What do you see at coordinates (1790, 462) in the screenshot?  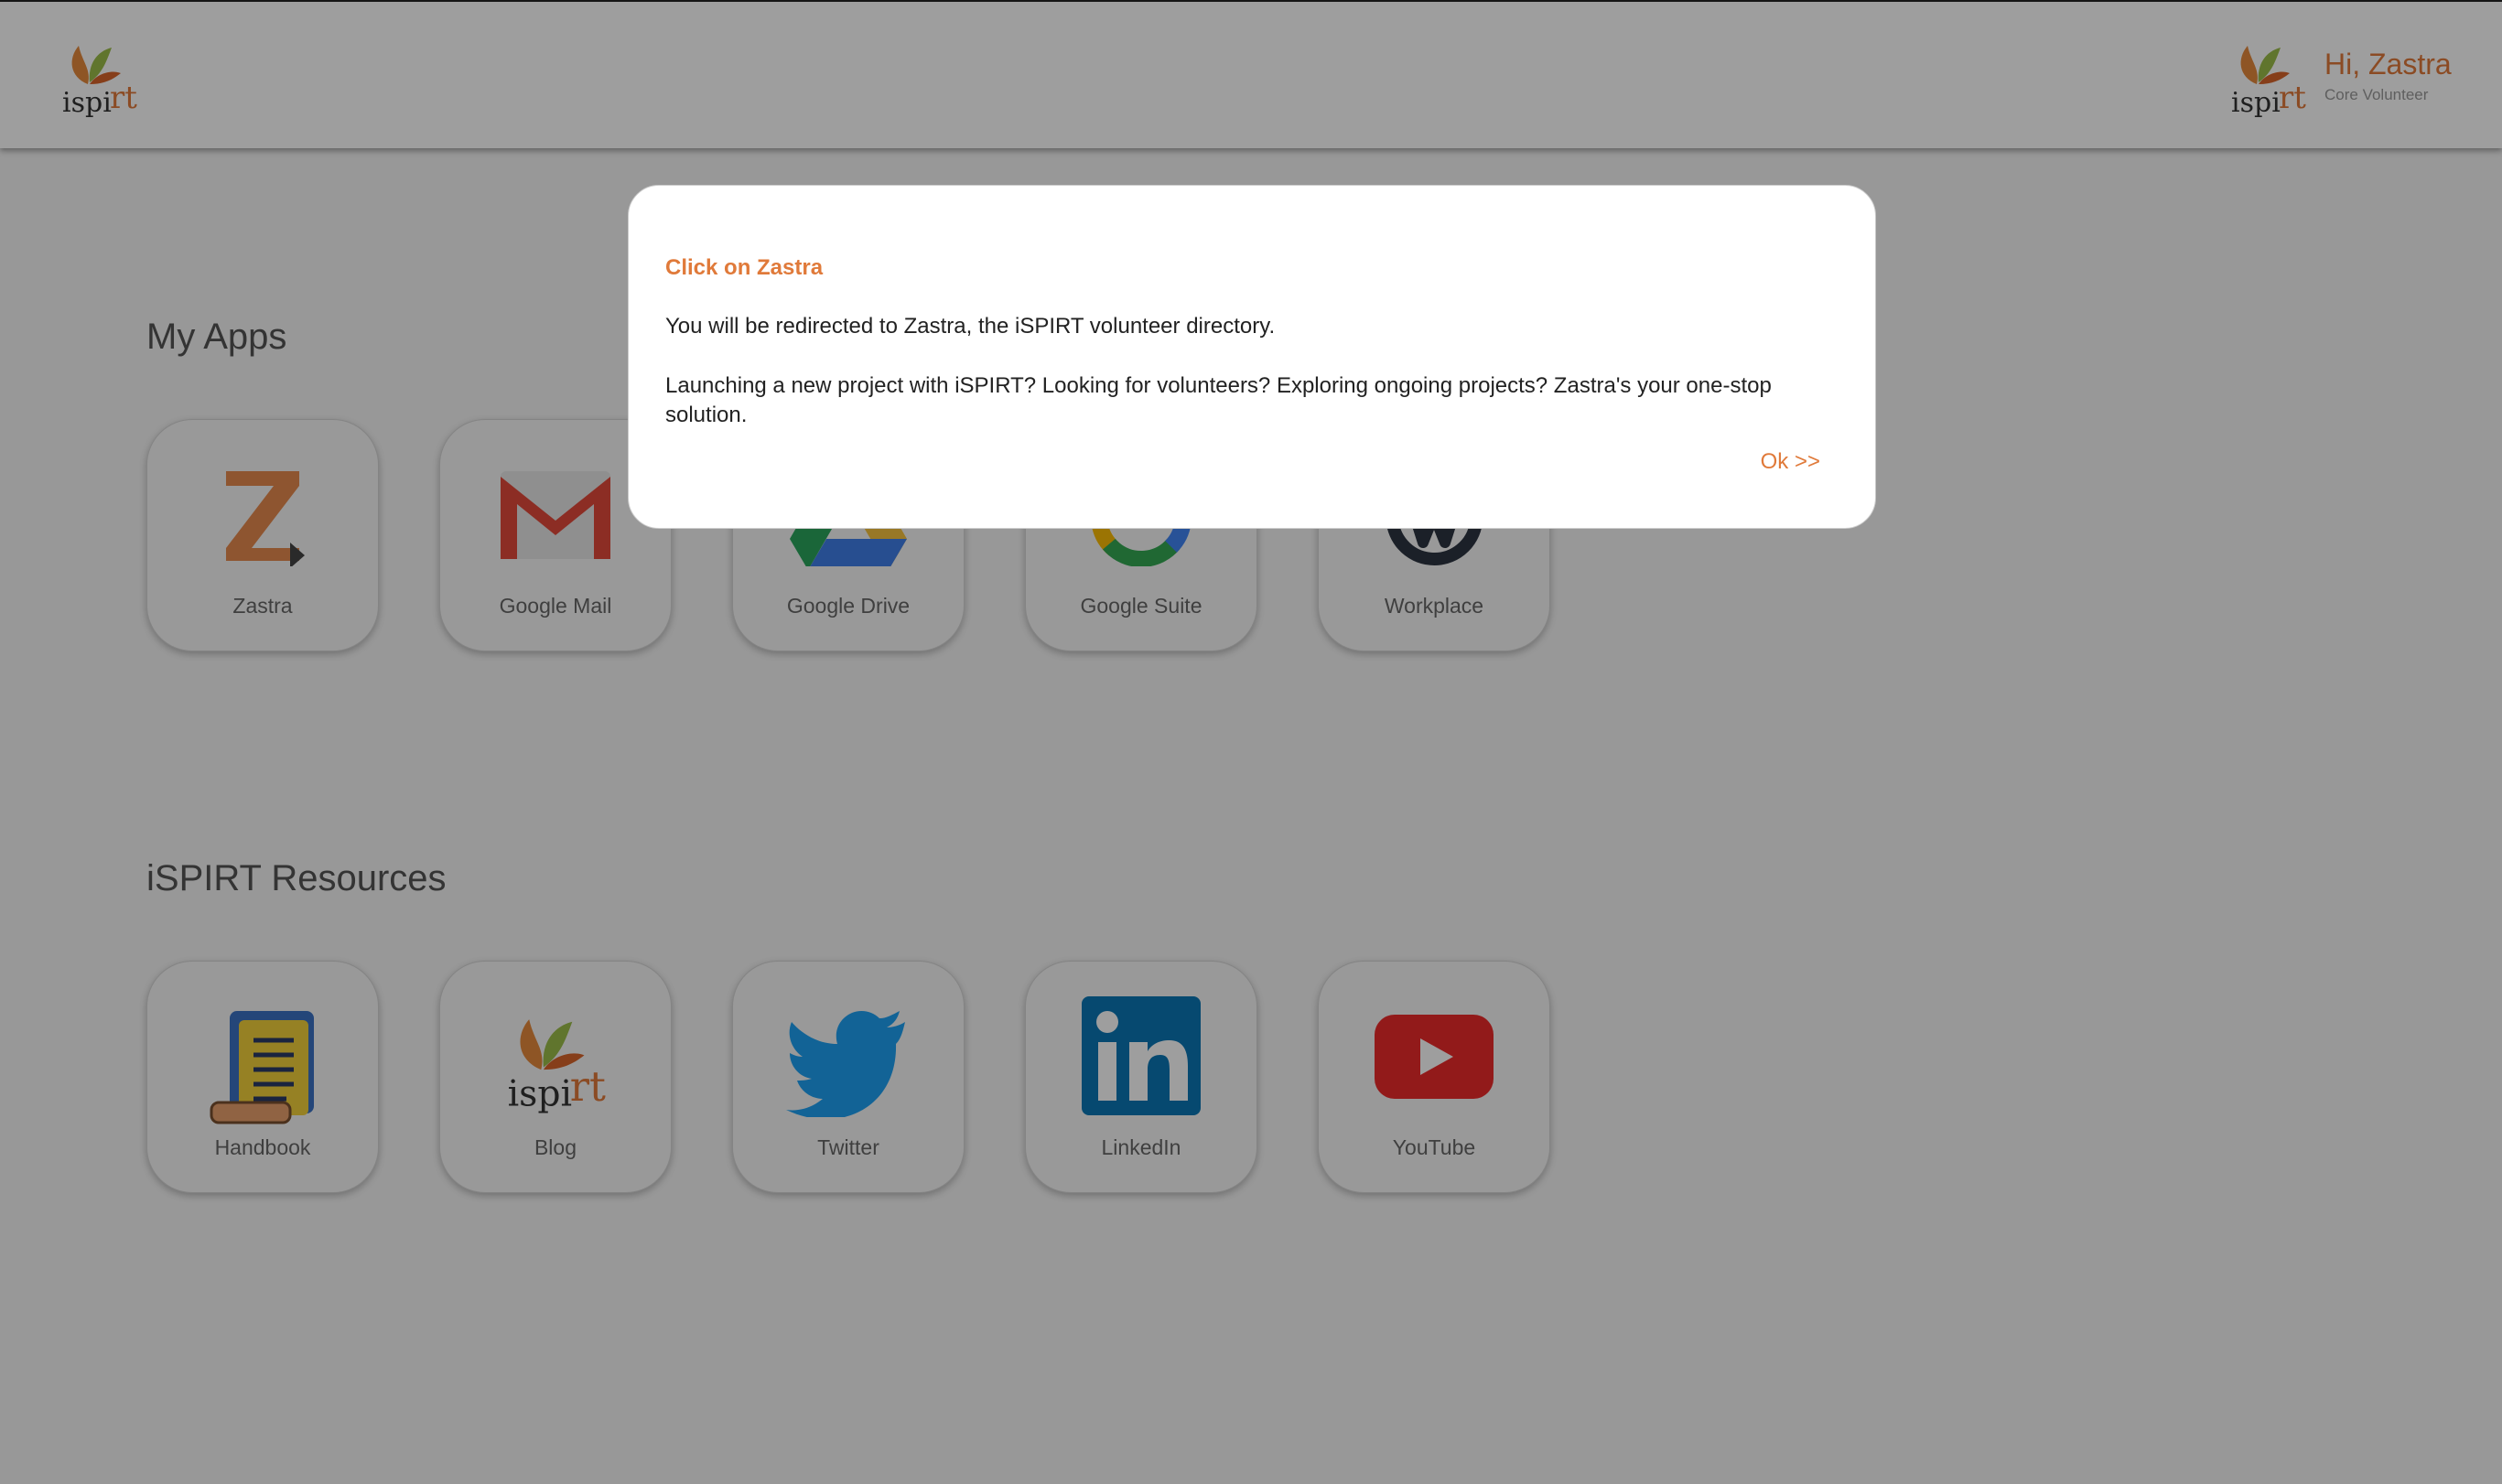 I see `ok-button: Ok >>` at bounding box center [1790, 462].